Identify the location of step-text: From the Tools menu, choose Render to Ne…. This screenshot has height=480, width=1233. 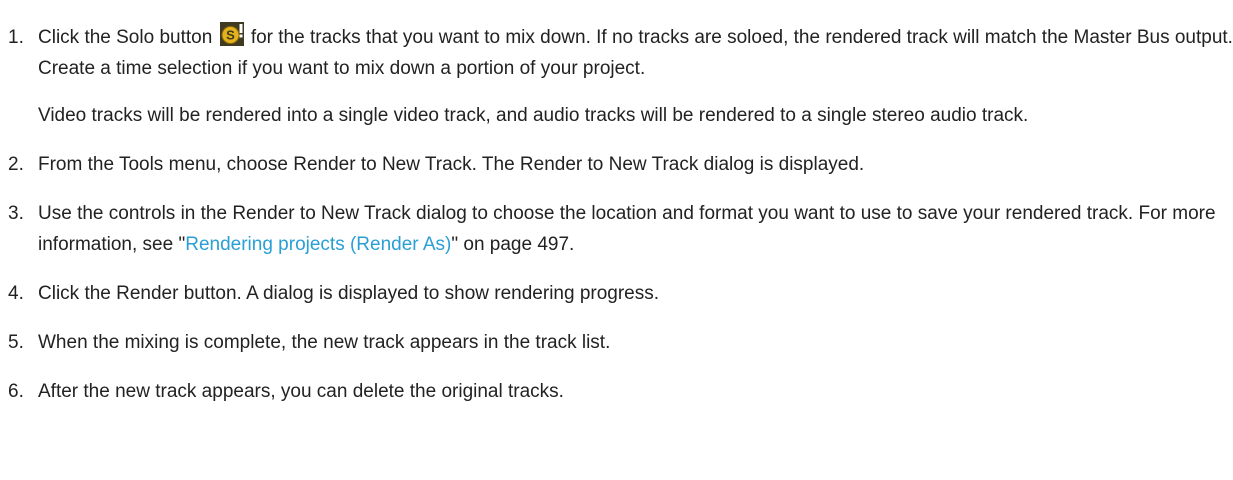
(451, 164).